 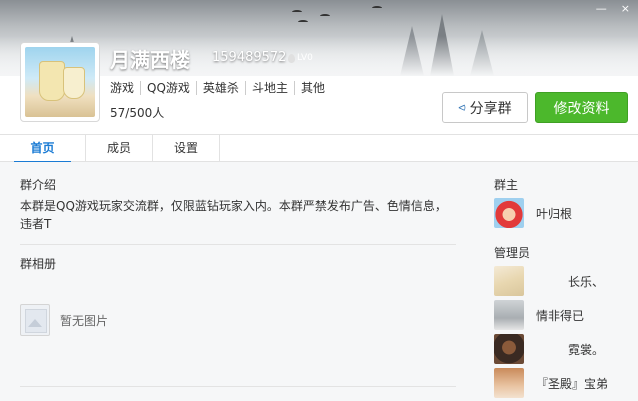 What do you see at coordinates (186, 148) in the screenshot?
I see `tab-settings: 设置` at bounding box center [186, 148].